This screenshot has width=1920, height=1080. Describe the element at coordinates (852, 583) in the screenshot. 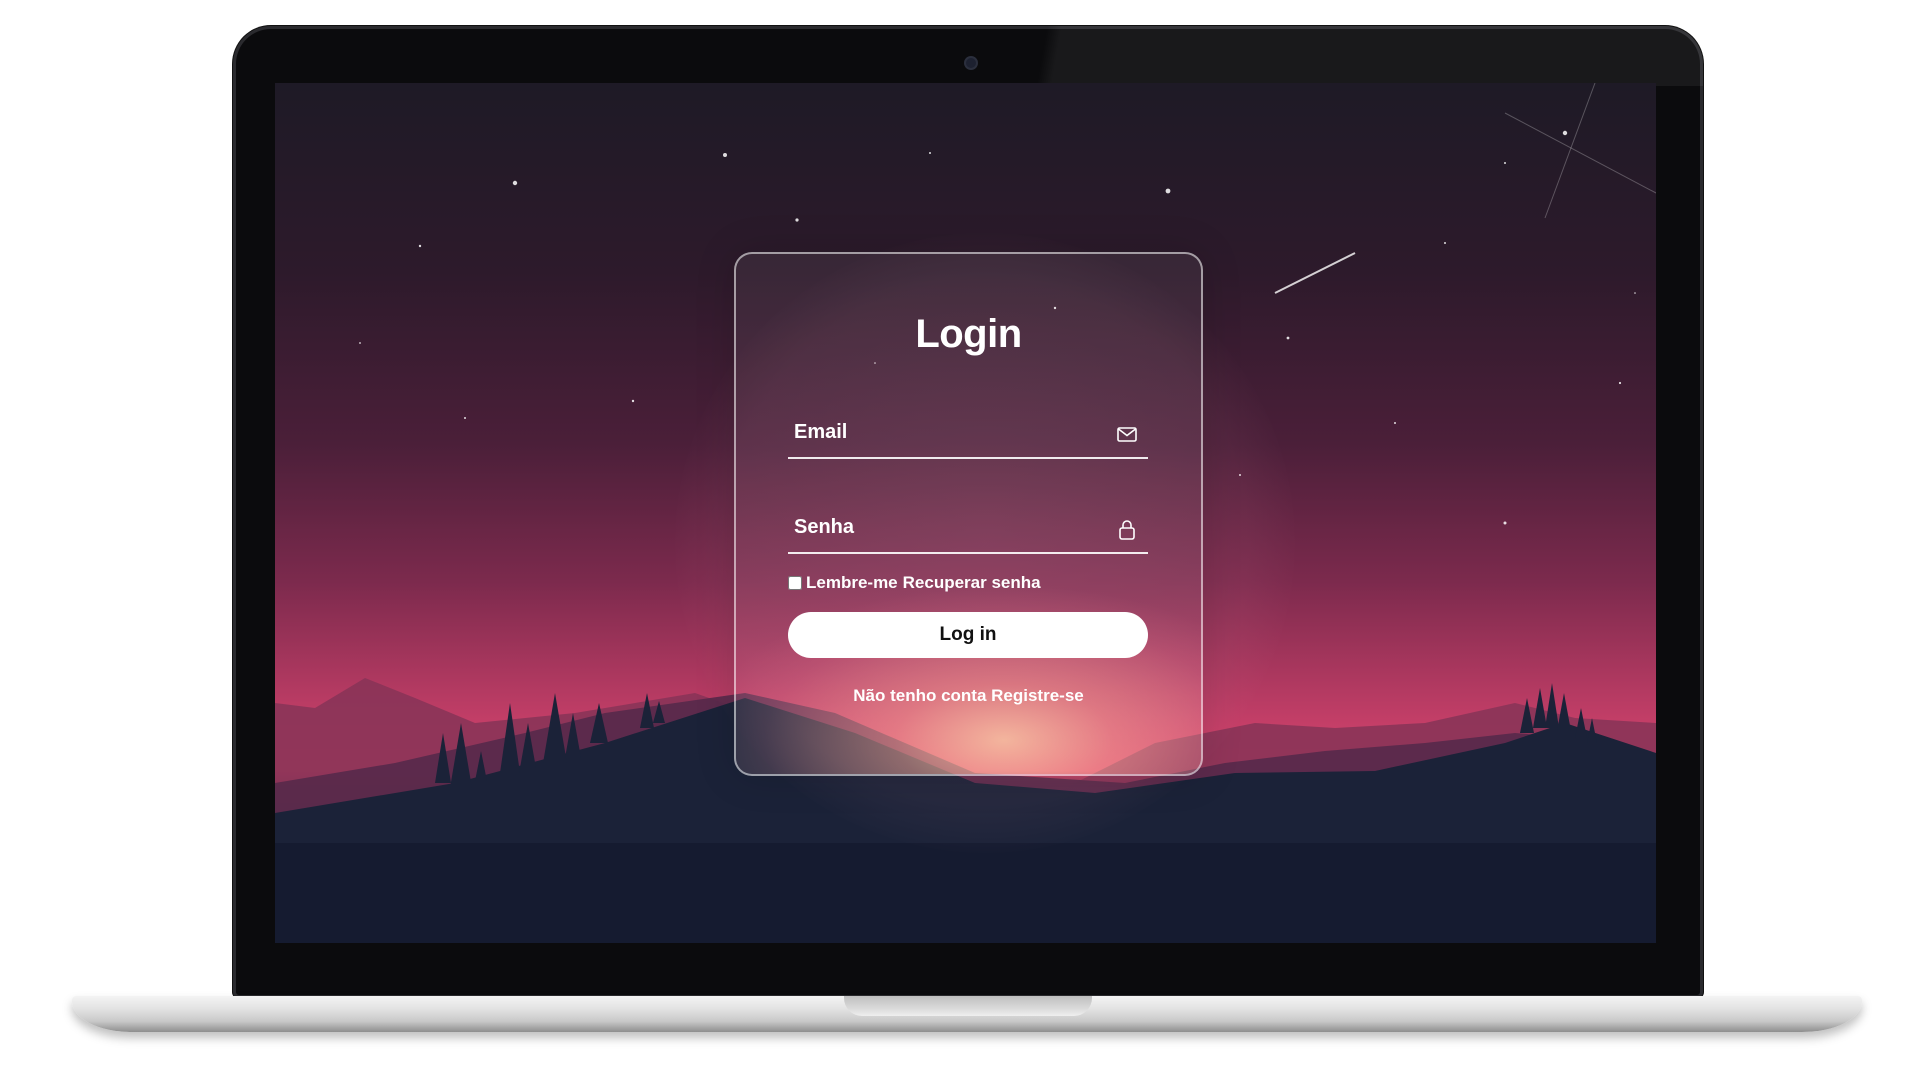

I see `remember-label: Lembre-me` at that location.